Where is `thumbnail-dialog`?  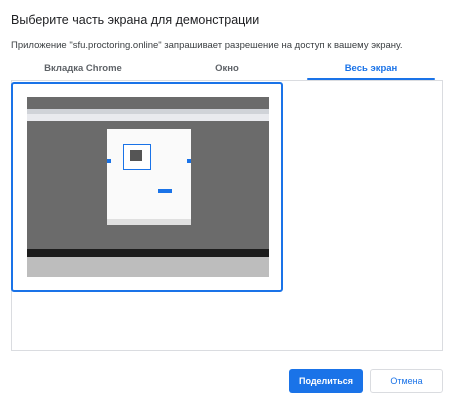
thumbnail-dialog is located at coordinates (149, 175).